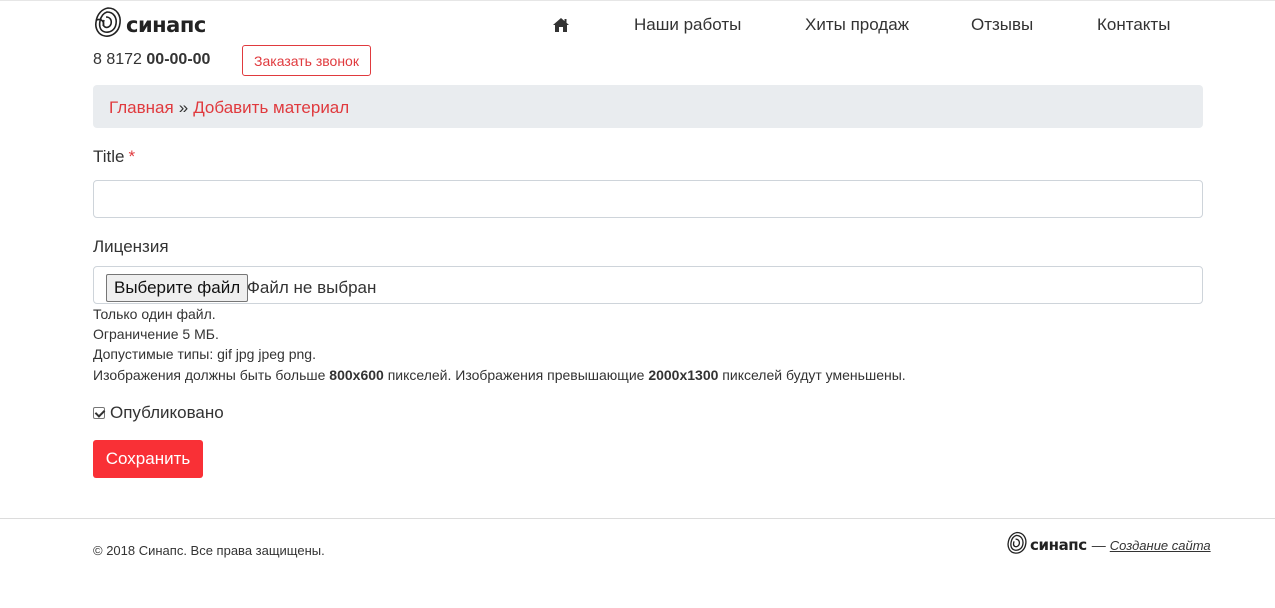 The width and height of the screenshot is (1275, 608). Describe the element at coordinates (648, 285) in the screenshot. I see `license-file-input: Выберите файл Файл не выбран` at that location.